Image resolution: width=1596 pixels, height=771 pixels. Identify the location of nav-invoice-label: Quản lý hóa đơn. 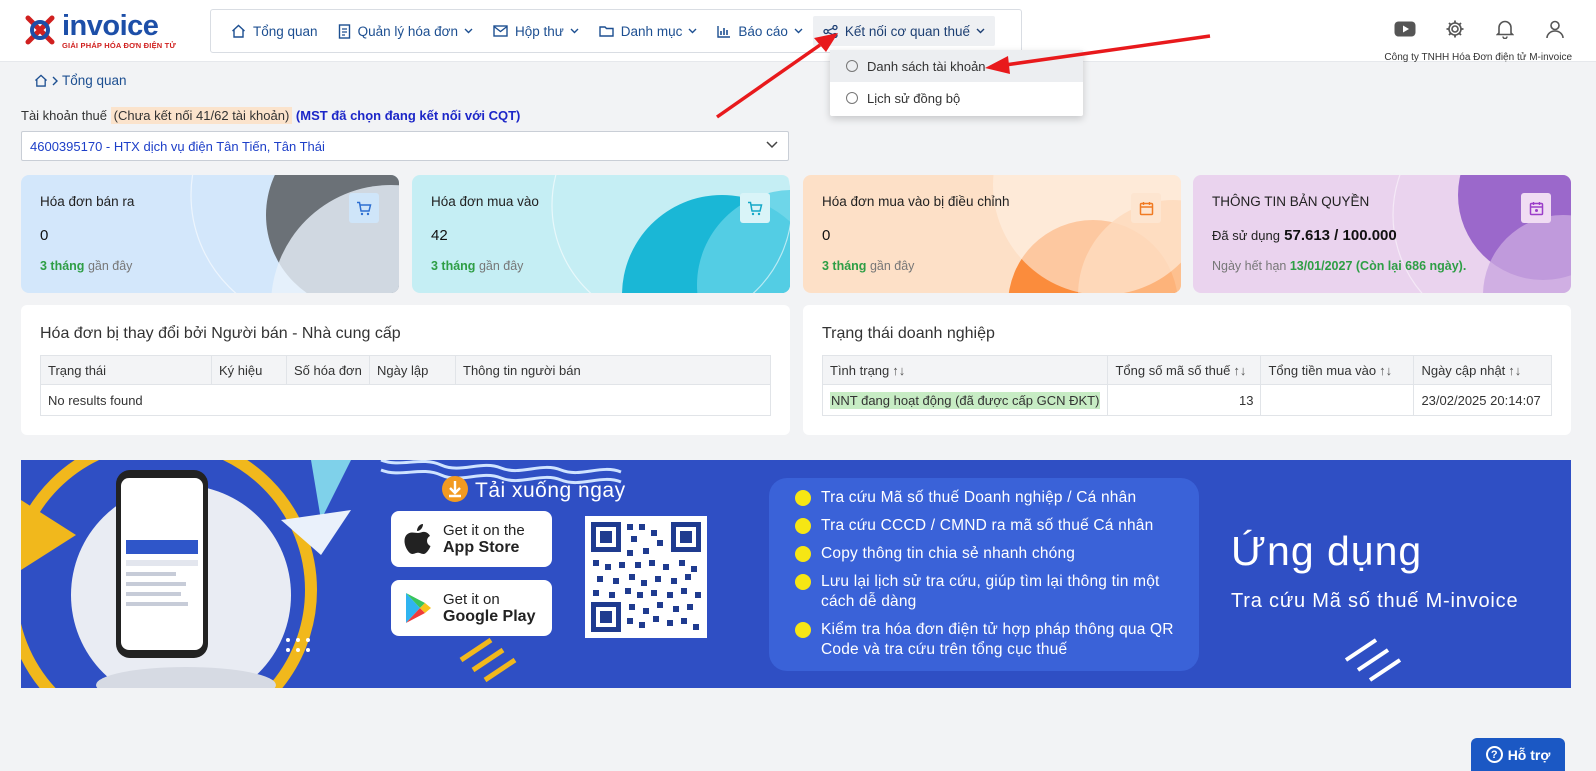
(407, 31).